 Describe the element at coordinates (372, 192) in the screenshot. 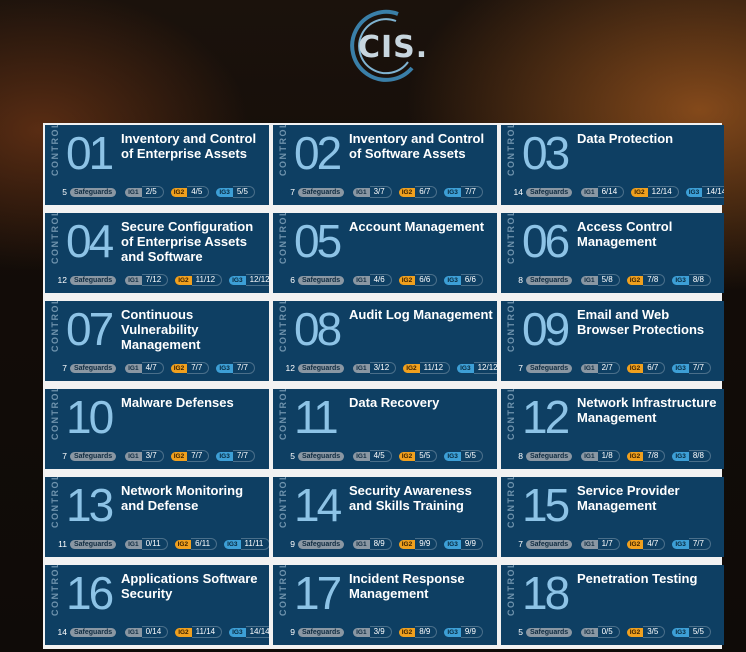

I see `ig1-stat: IG1 3/7` at that location.